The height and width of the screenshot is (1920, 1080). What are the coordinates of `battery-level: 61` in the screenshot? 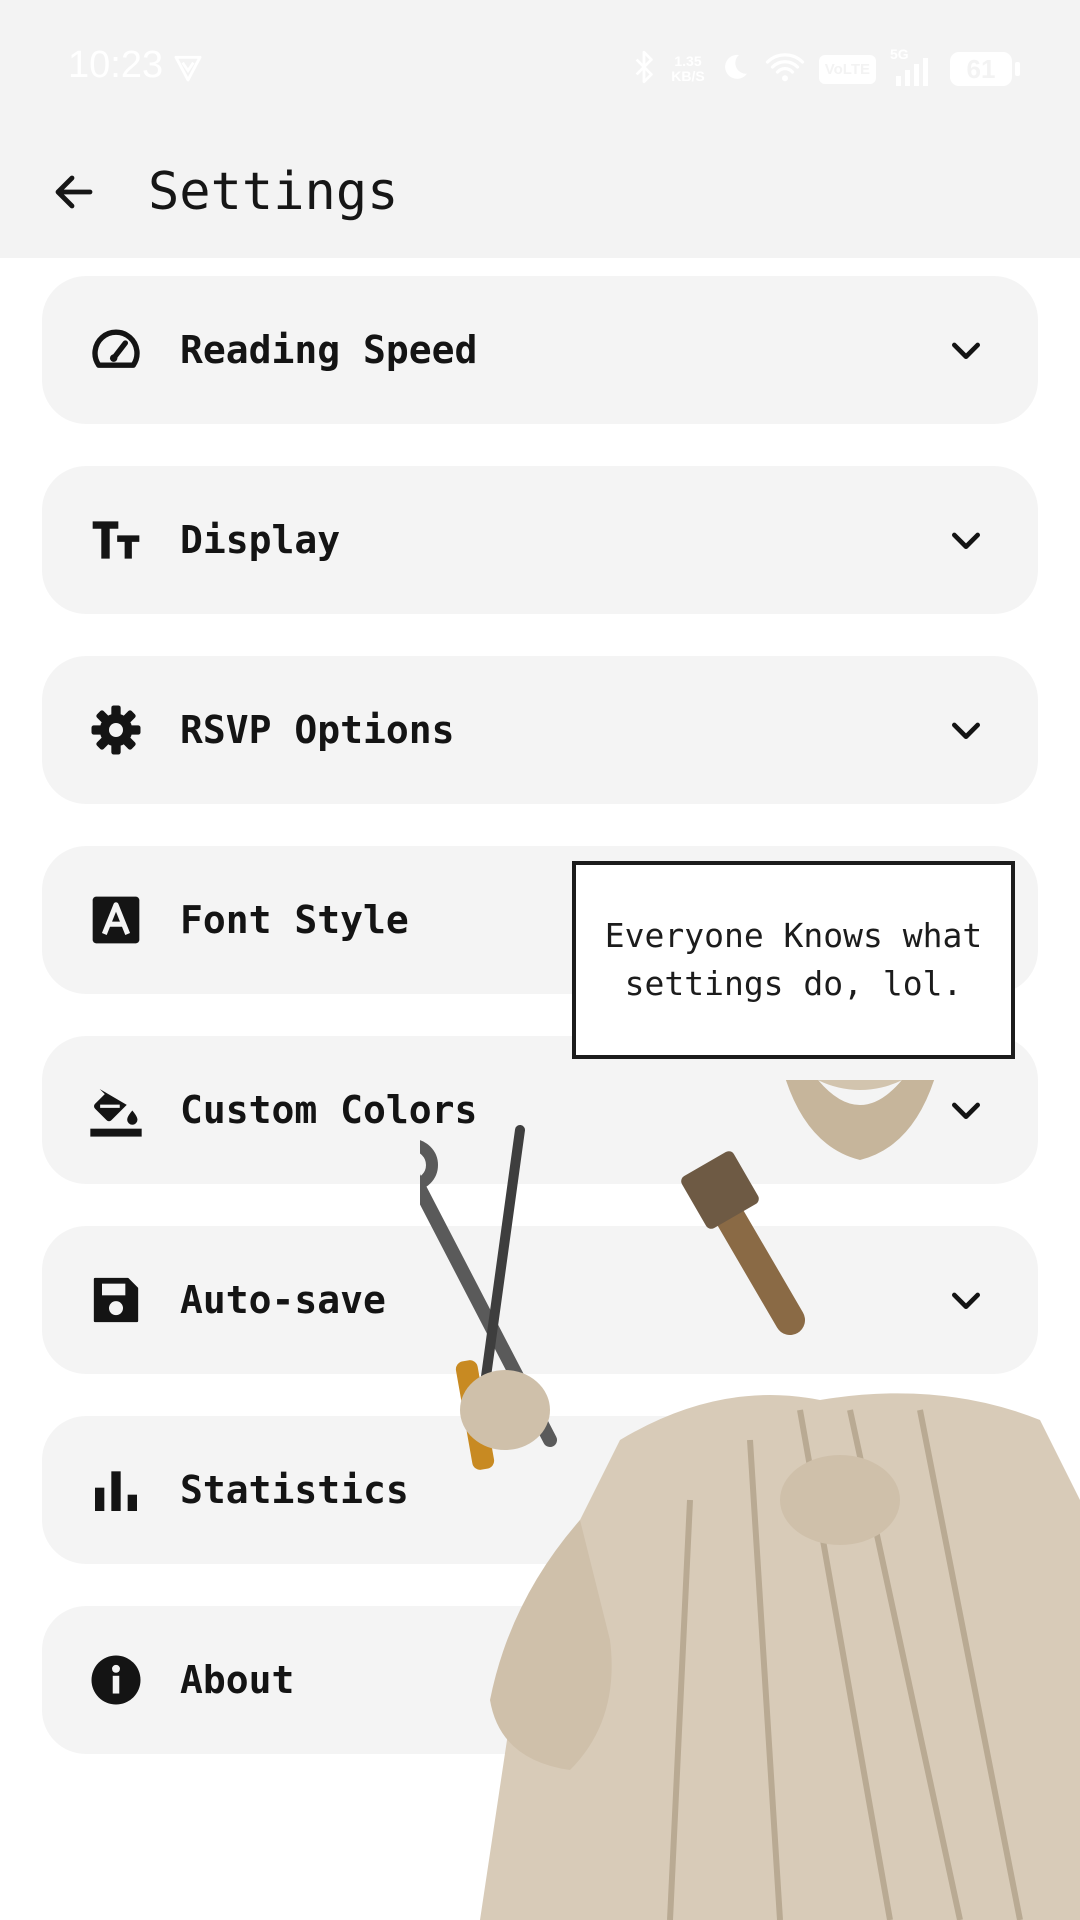 It's located at (981, 68).